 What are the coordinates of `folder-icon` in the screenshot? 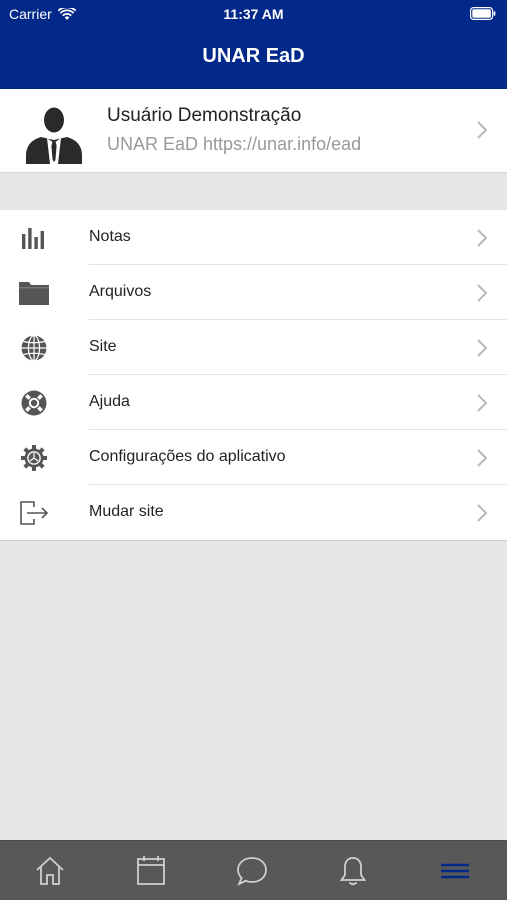 It's located at (34, 293).